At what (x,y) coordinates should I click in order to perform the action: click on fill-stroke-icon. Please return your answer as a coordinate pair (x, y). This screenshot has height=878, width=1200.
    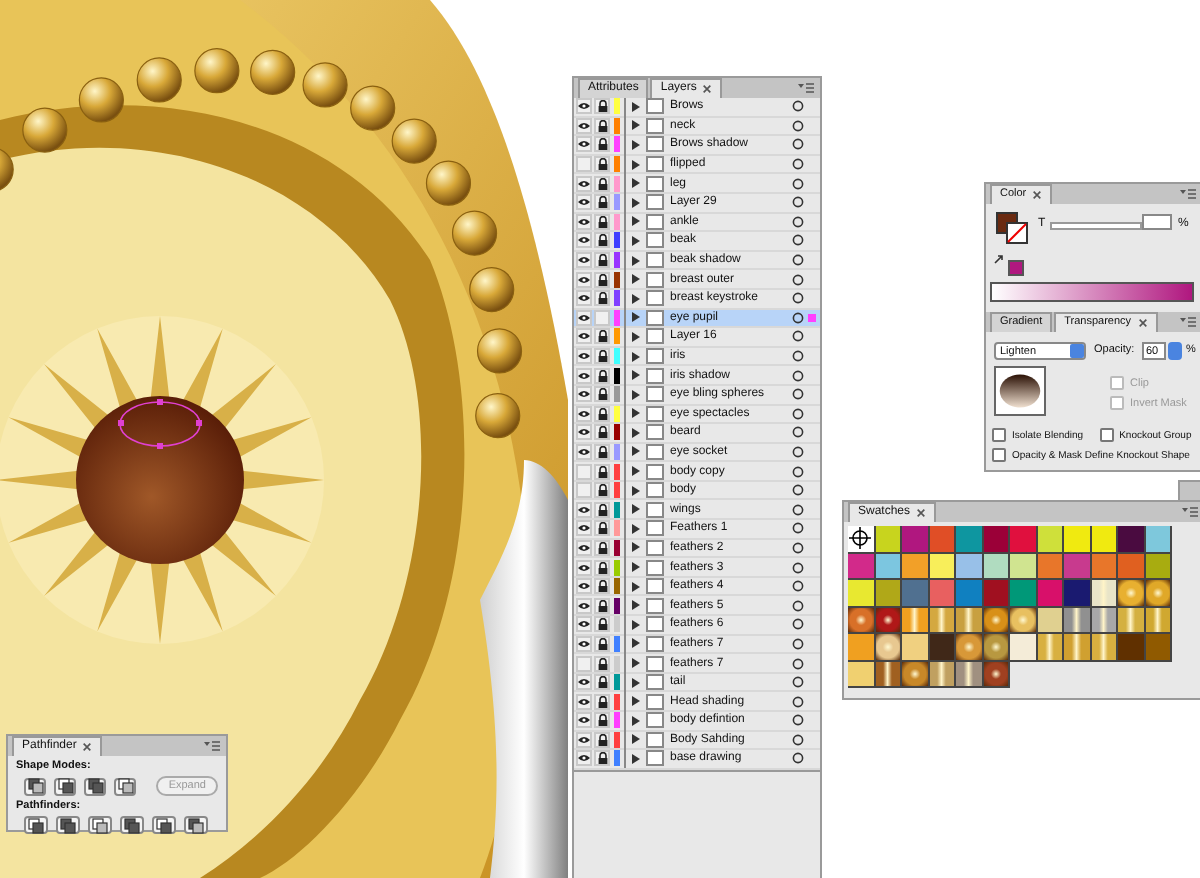
    Looking at the image, I should click on (1012, 228).